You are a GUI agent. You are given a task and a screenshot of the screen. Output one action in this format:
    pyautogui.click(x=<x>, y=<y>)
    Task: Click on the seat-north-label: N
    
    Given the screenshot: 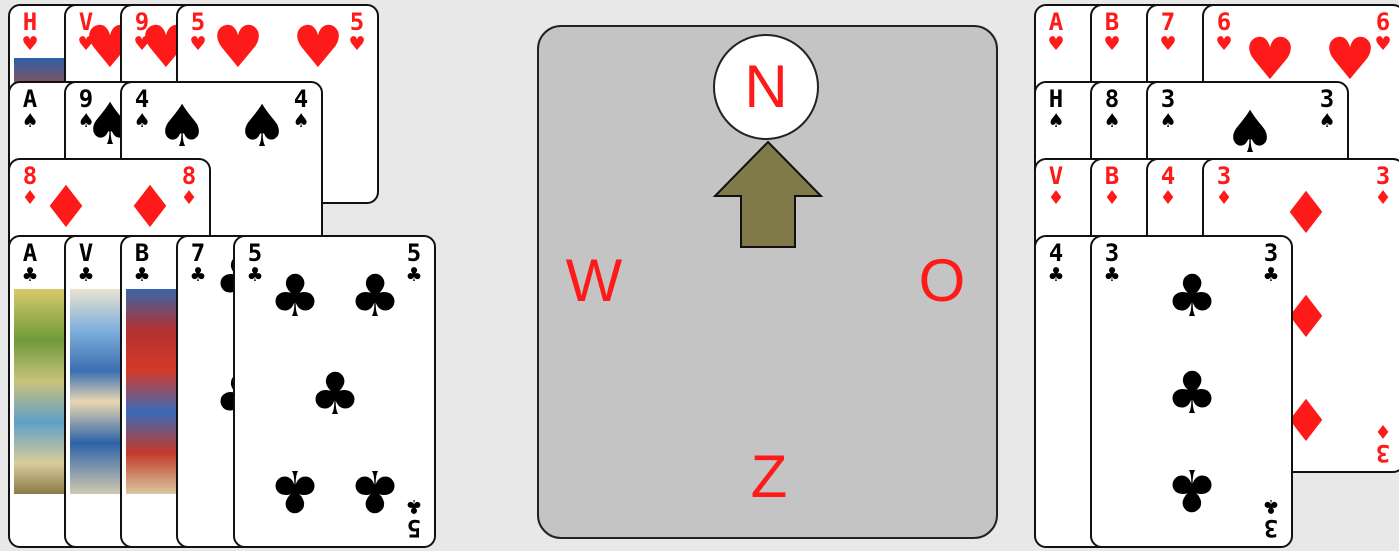 What is the action you would take?
    pyautogui.click(x=766, y=86)
    